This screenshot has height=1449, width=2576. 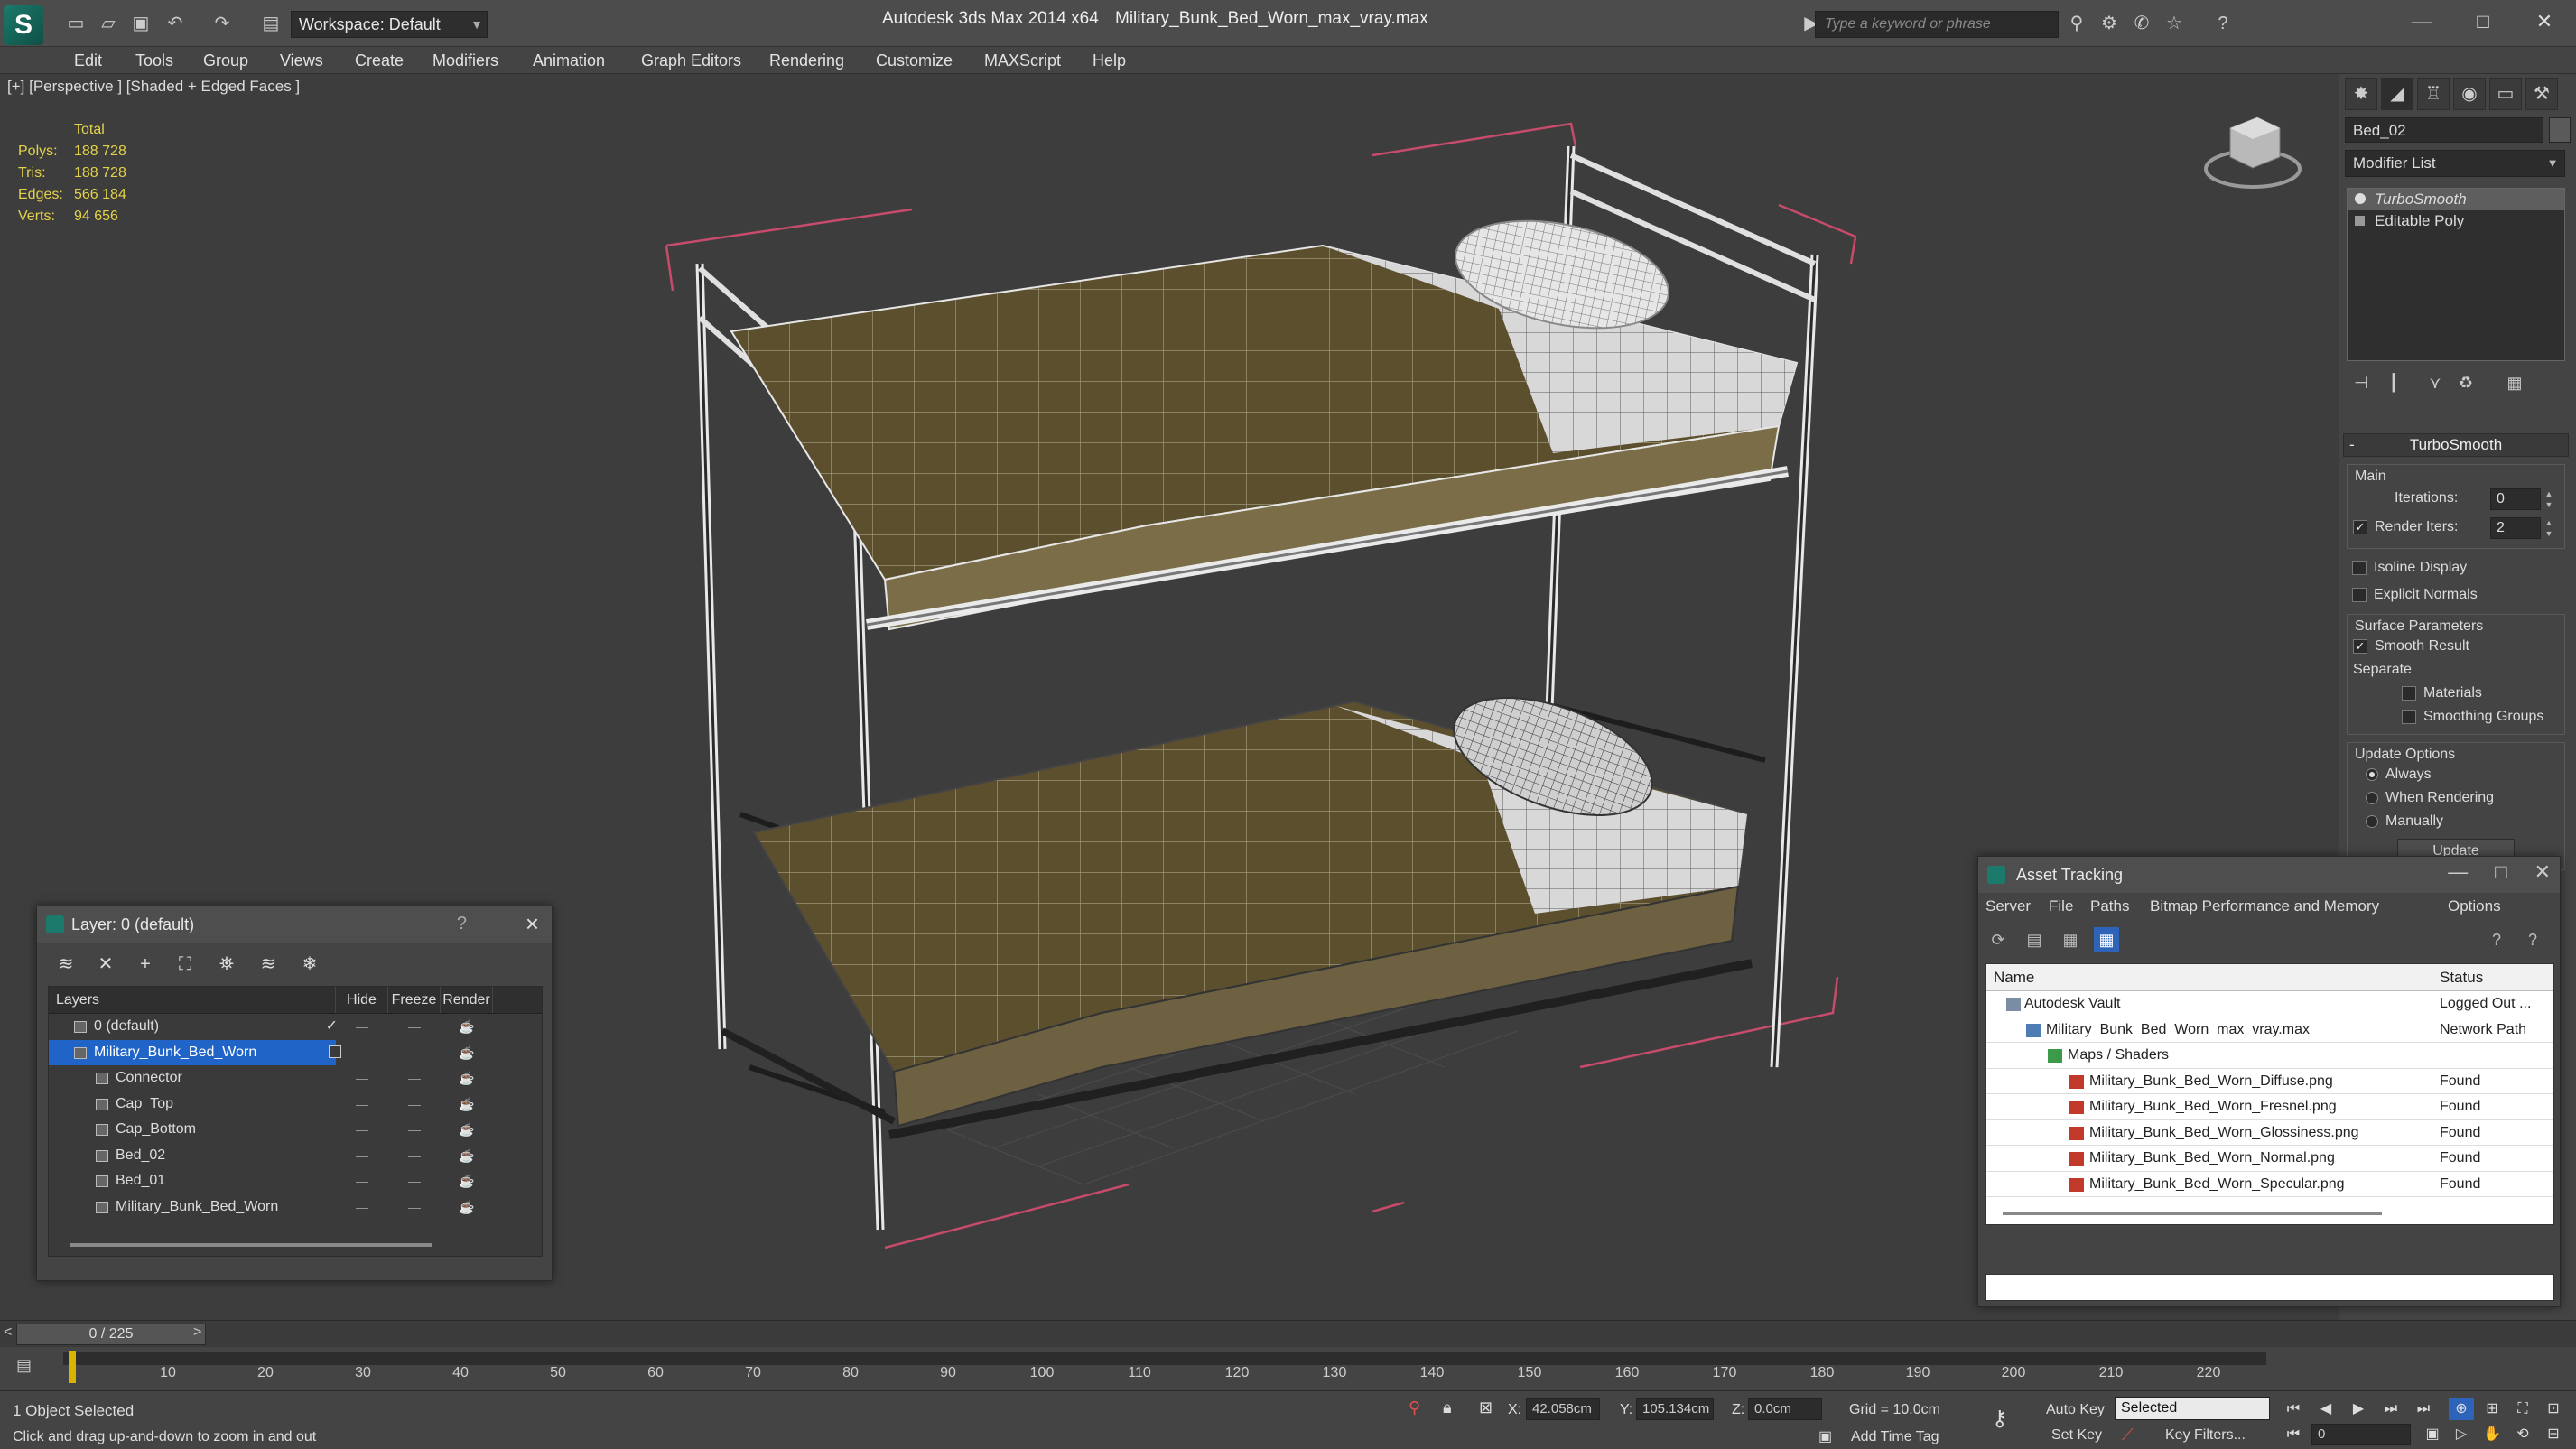 I want to click on modify-tab-icon: ◢, so click(x=2397, y=94).